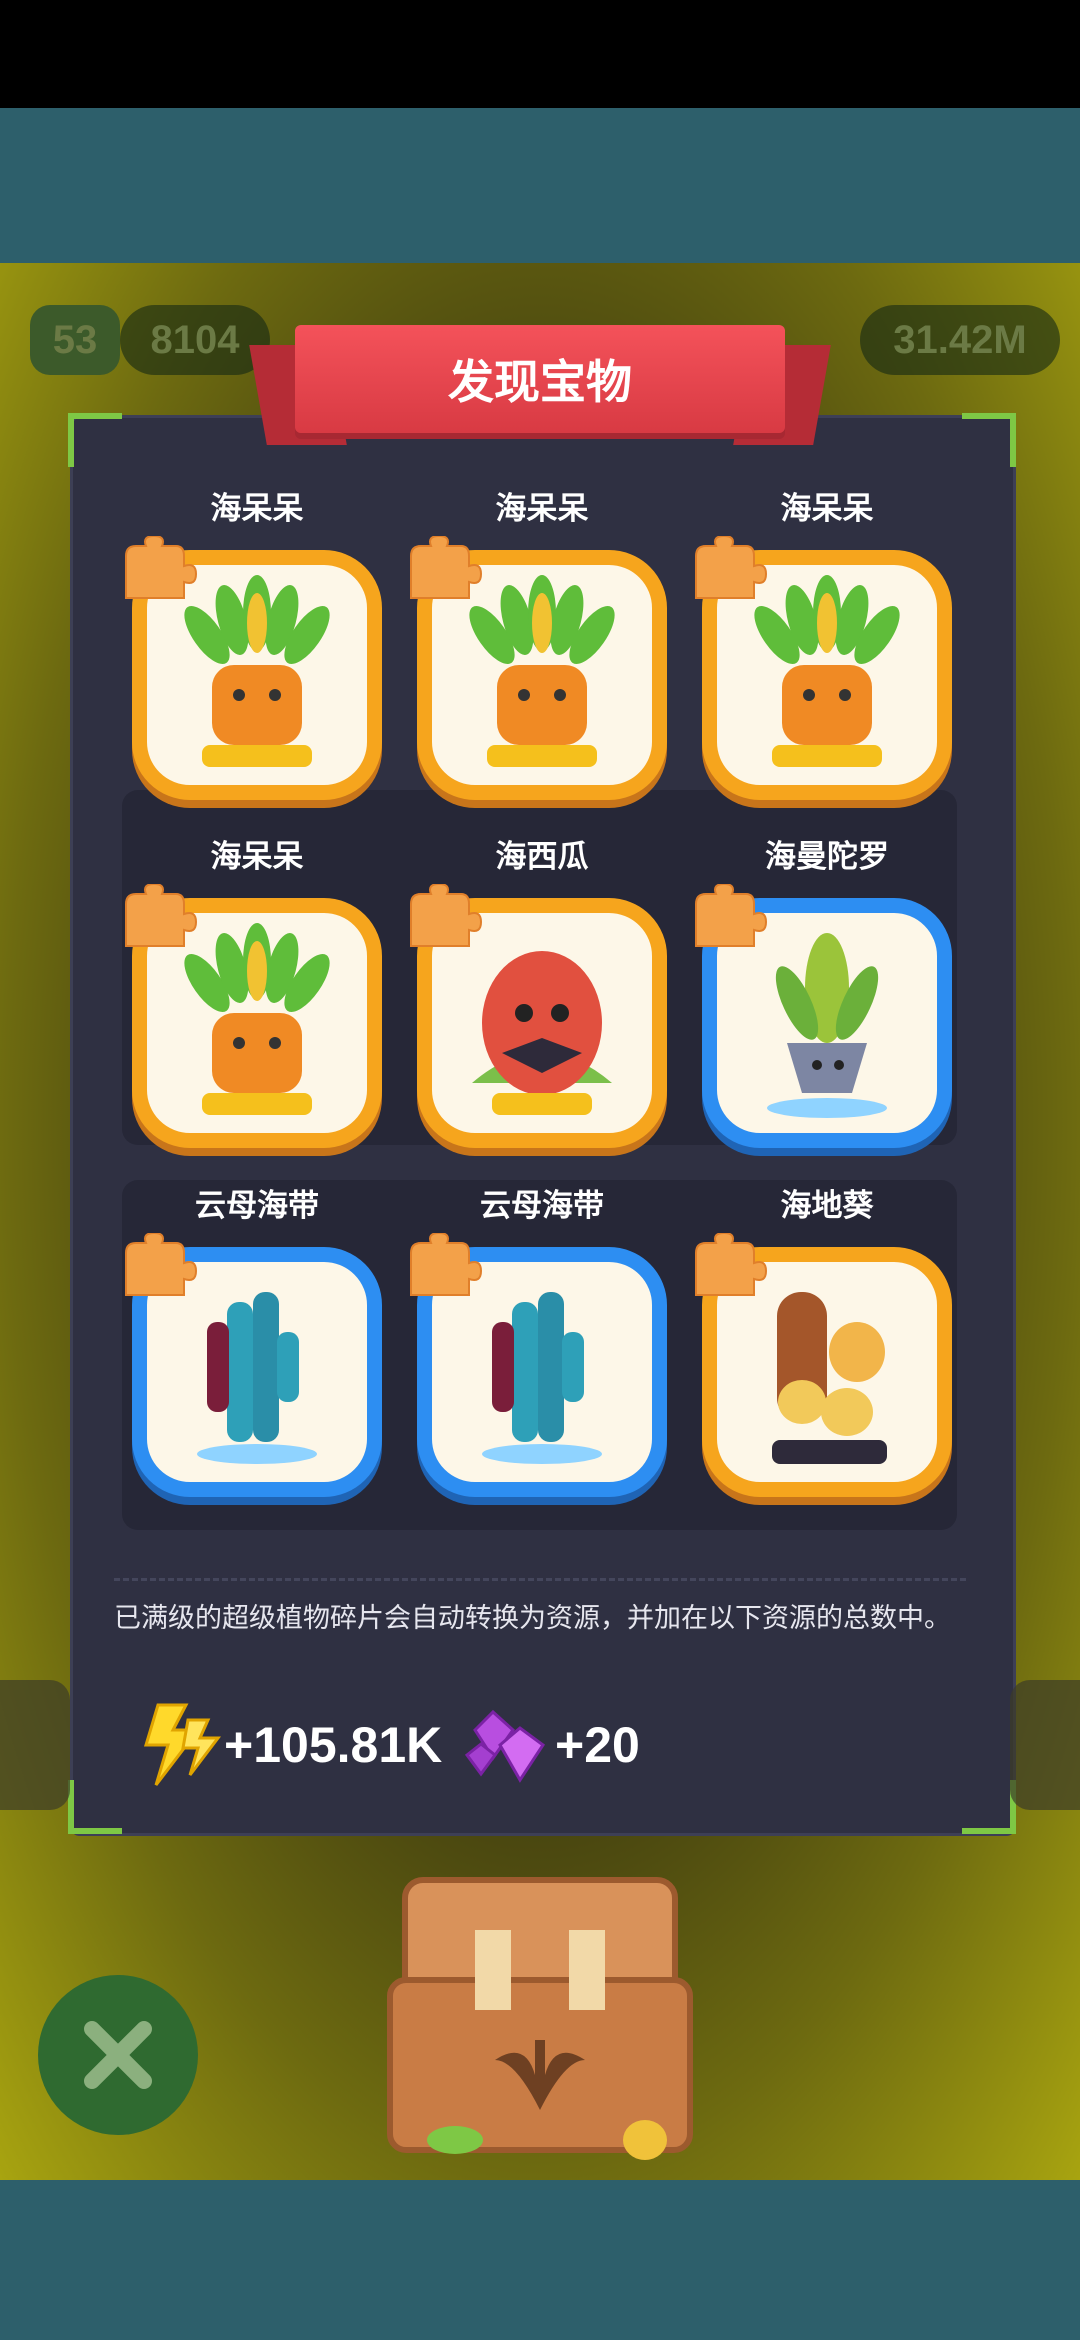 The height and width of the screenshot is (2340, 1080). I want to click on close-icon, so click(118, 2055).